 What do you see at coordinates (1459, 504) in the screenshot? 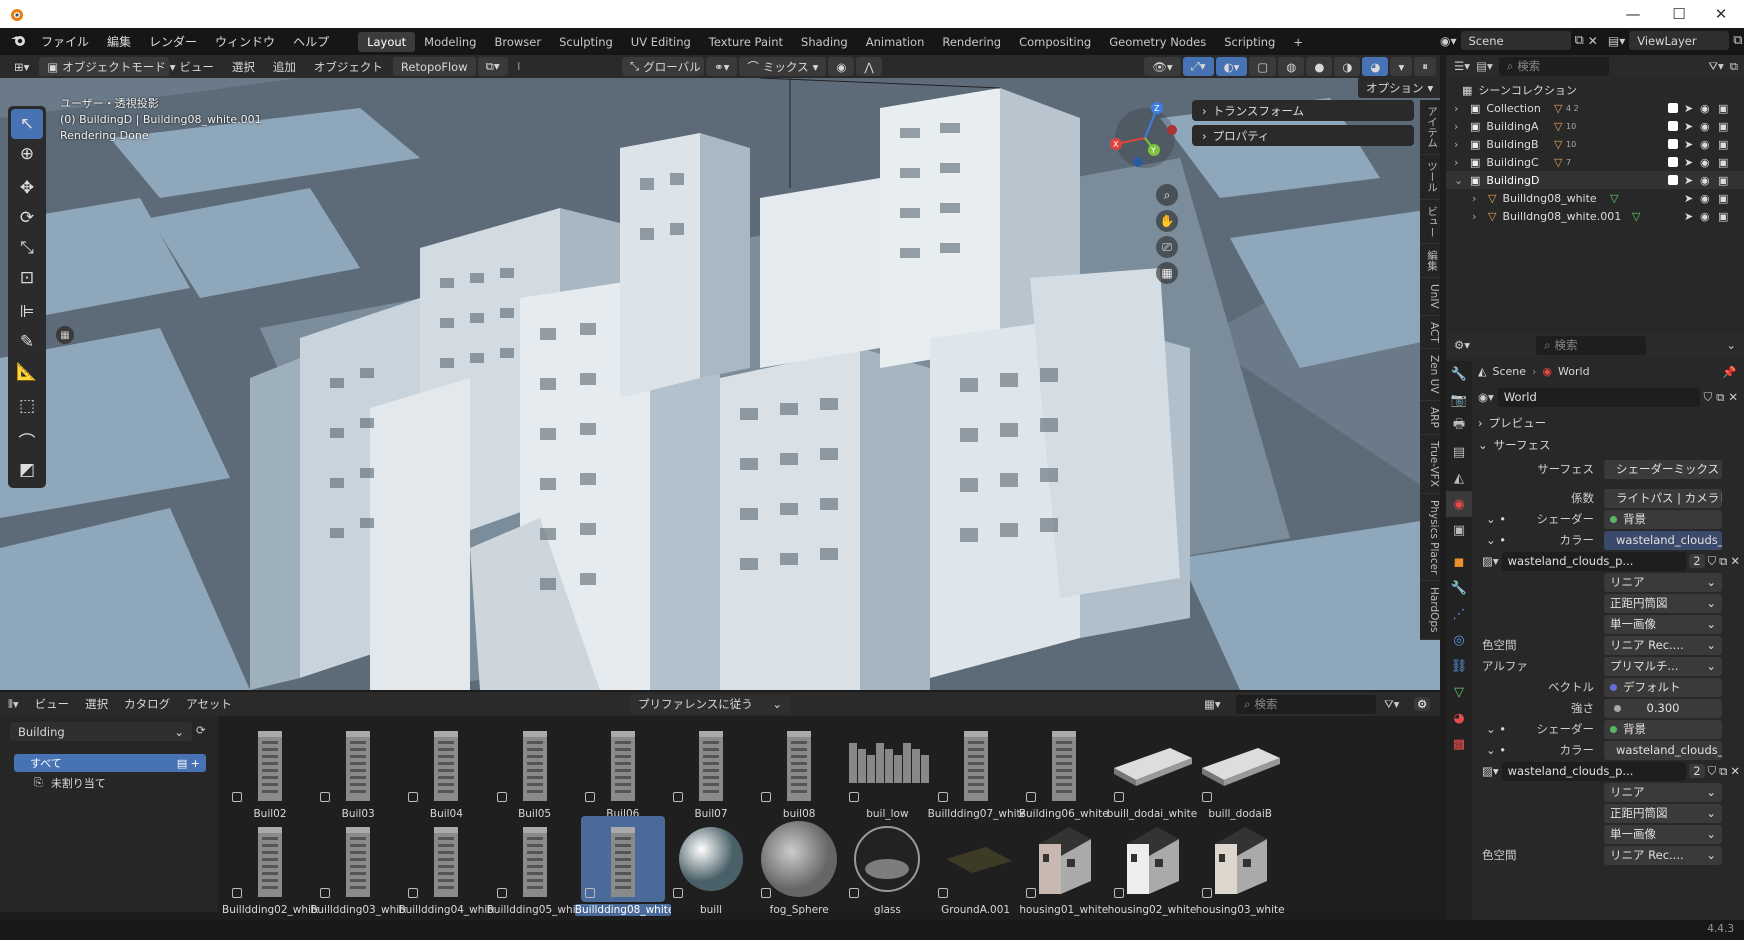
I see `world-tab-icon: ◉` at bounding box center [1459, 504].